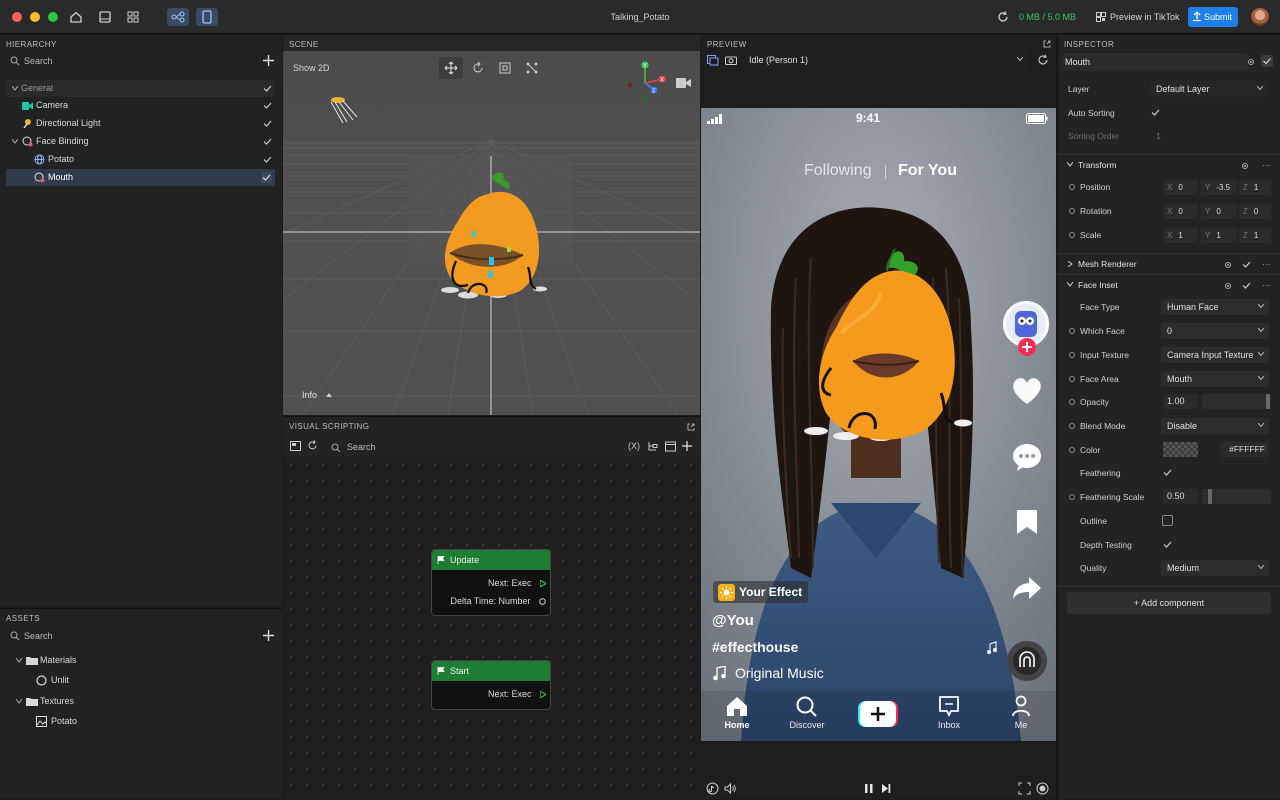 The height and width of the screenshot is (800, 1280). I want to click on asset-item-potato: Potato, so click(144, 721).